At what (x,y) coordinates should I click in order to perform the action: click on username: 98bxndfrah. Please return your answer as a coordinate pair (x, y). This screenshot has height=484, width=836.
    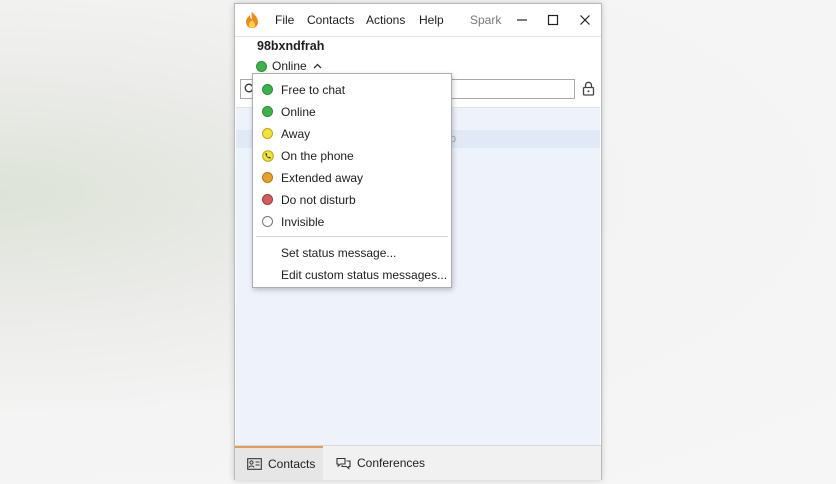
    Looking at the image, I should click on (291, 46).